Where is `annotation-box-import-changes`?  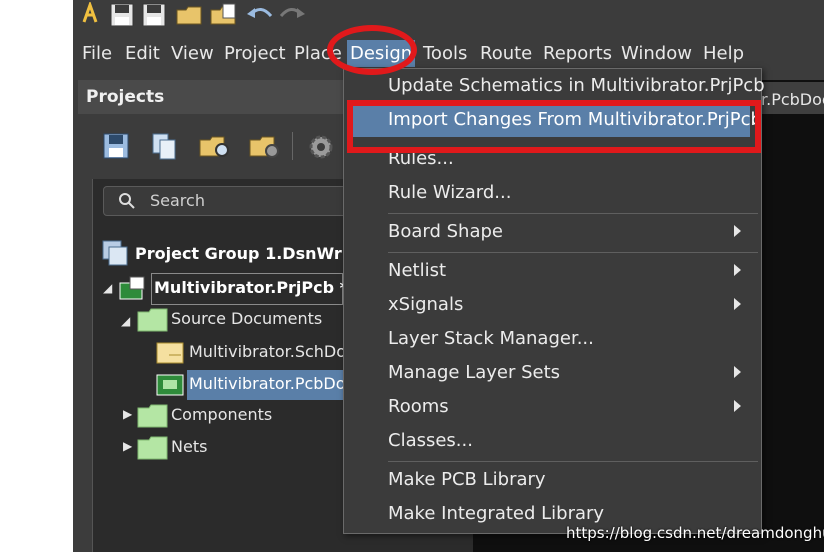 annotation-box-import-changes is located at coordinates (554, 126).